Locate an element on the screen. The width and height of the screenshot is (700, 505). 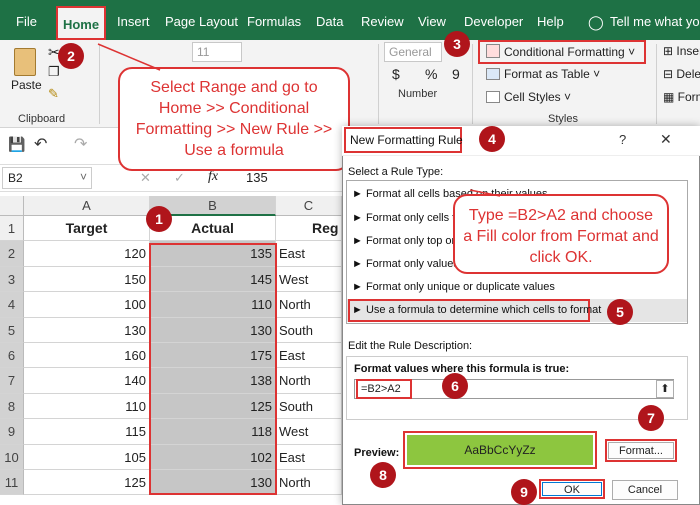
target-cell: 120 is located at coordinates (87, 253).